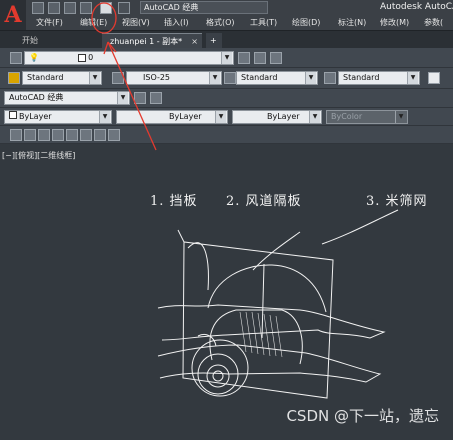 This screenshot has width=453, height=440. What do you see at coordinates (132, 96) in the screenshot?
I see `annotation-arrow-line` at bounding box center [132, 96].